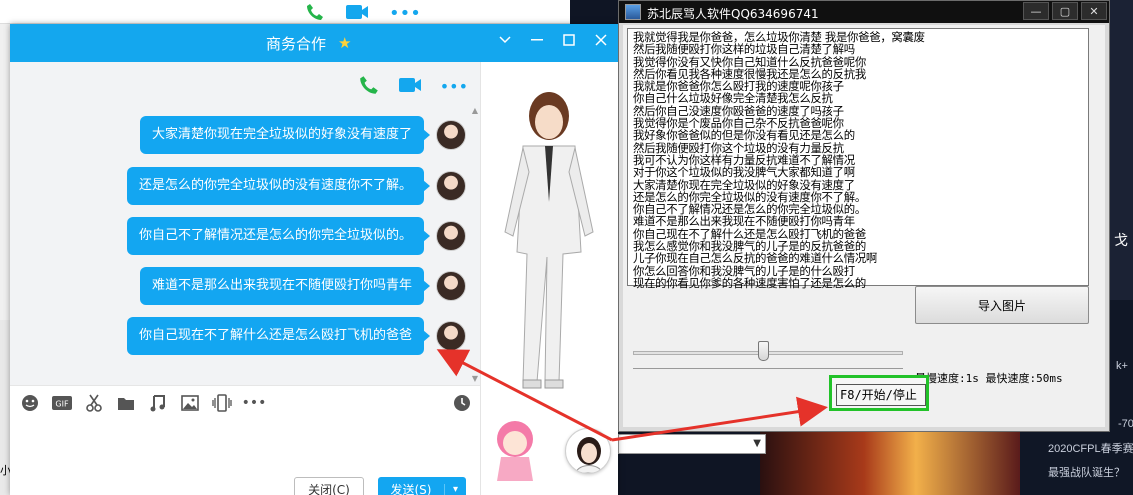  I want to click on music-icon, so click(158, 403).